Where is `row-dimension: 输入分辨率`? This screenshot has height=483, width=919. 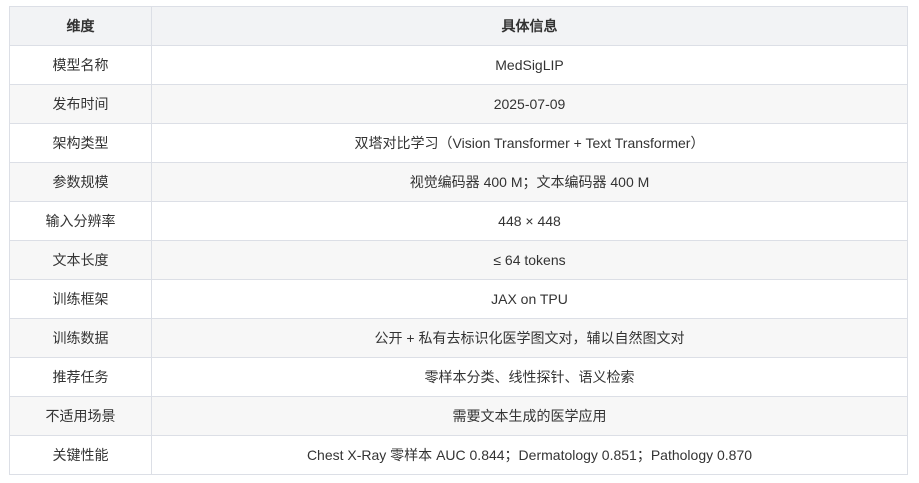
row-dimension: 输入分辨率 is located at coordinates (80, 221).